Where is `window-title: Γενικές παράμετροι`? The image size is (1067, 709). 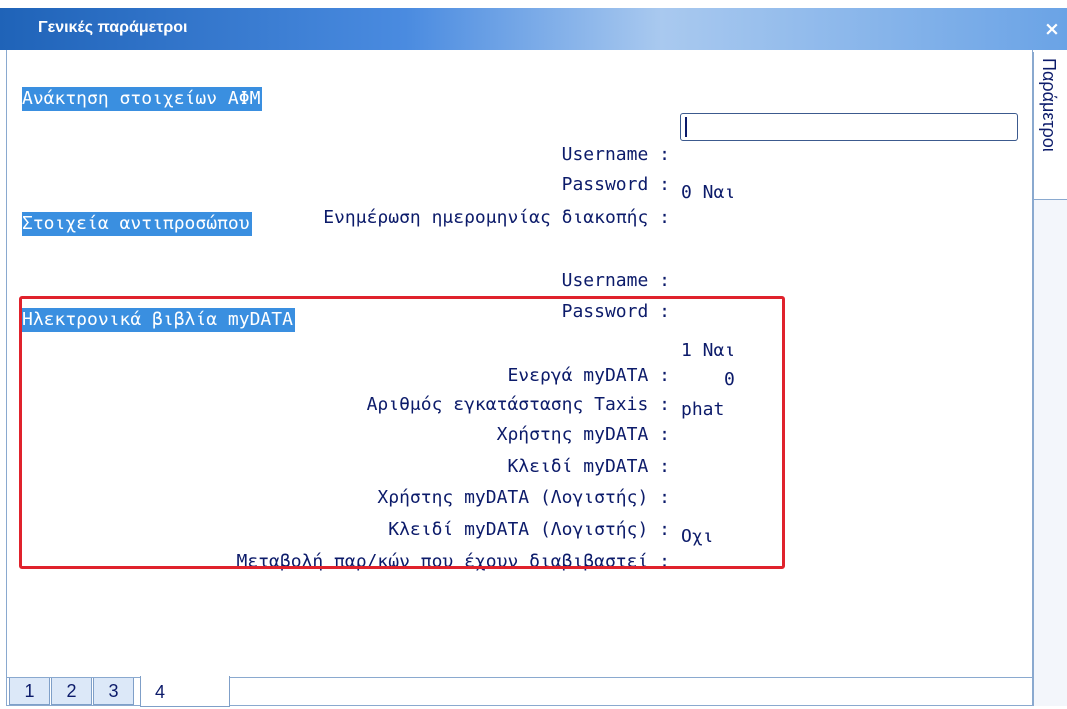 window-title: Γενικές παράμετροι is located at coordinates (113, 27).